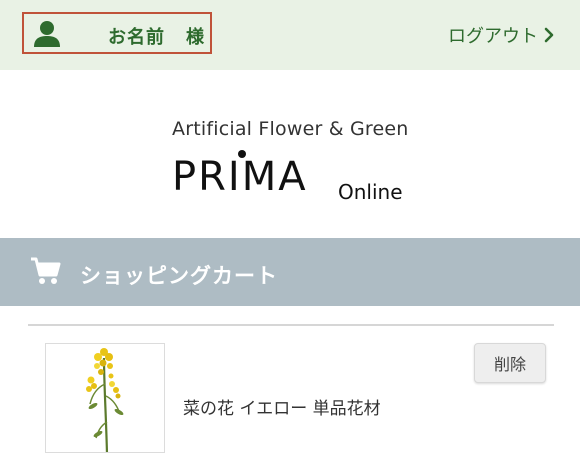  Describe the element at coordinates (291, 325) in the screenshot. I see `divider` at that location.